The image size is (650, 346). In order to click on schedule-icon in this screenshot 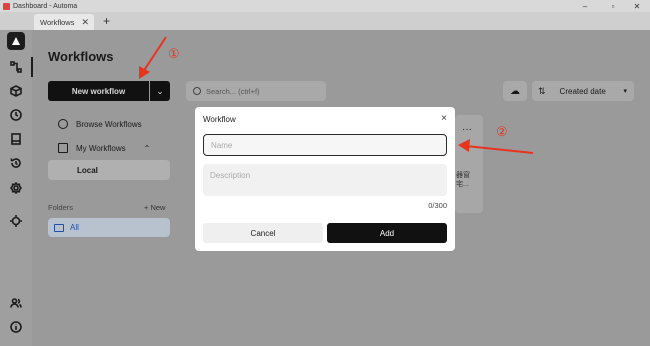, I will do `click(16, 115)`.